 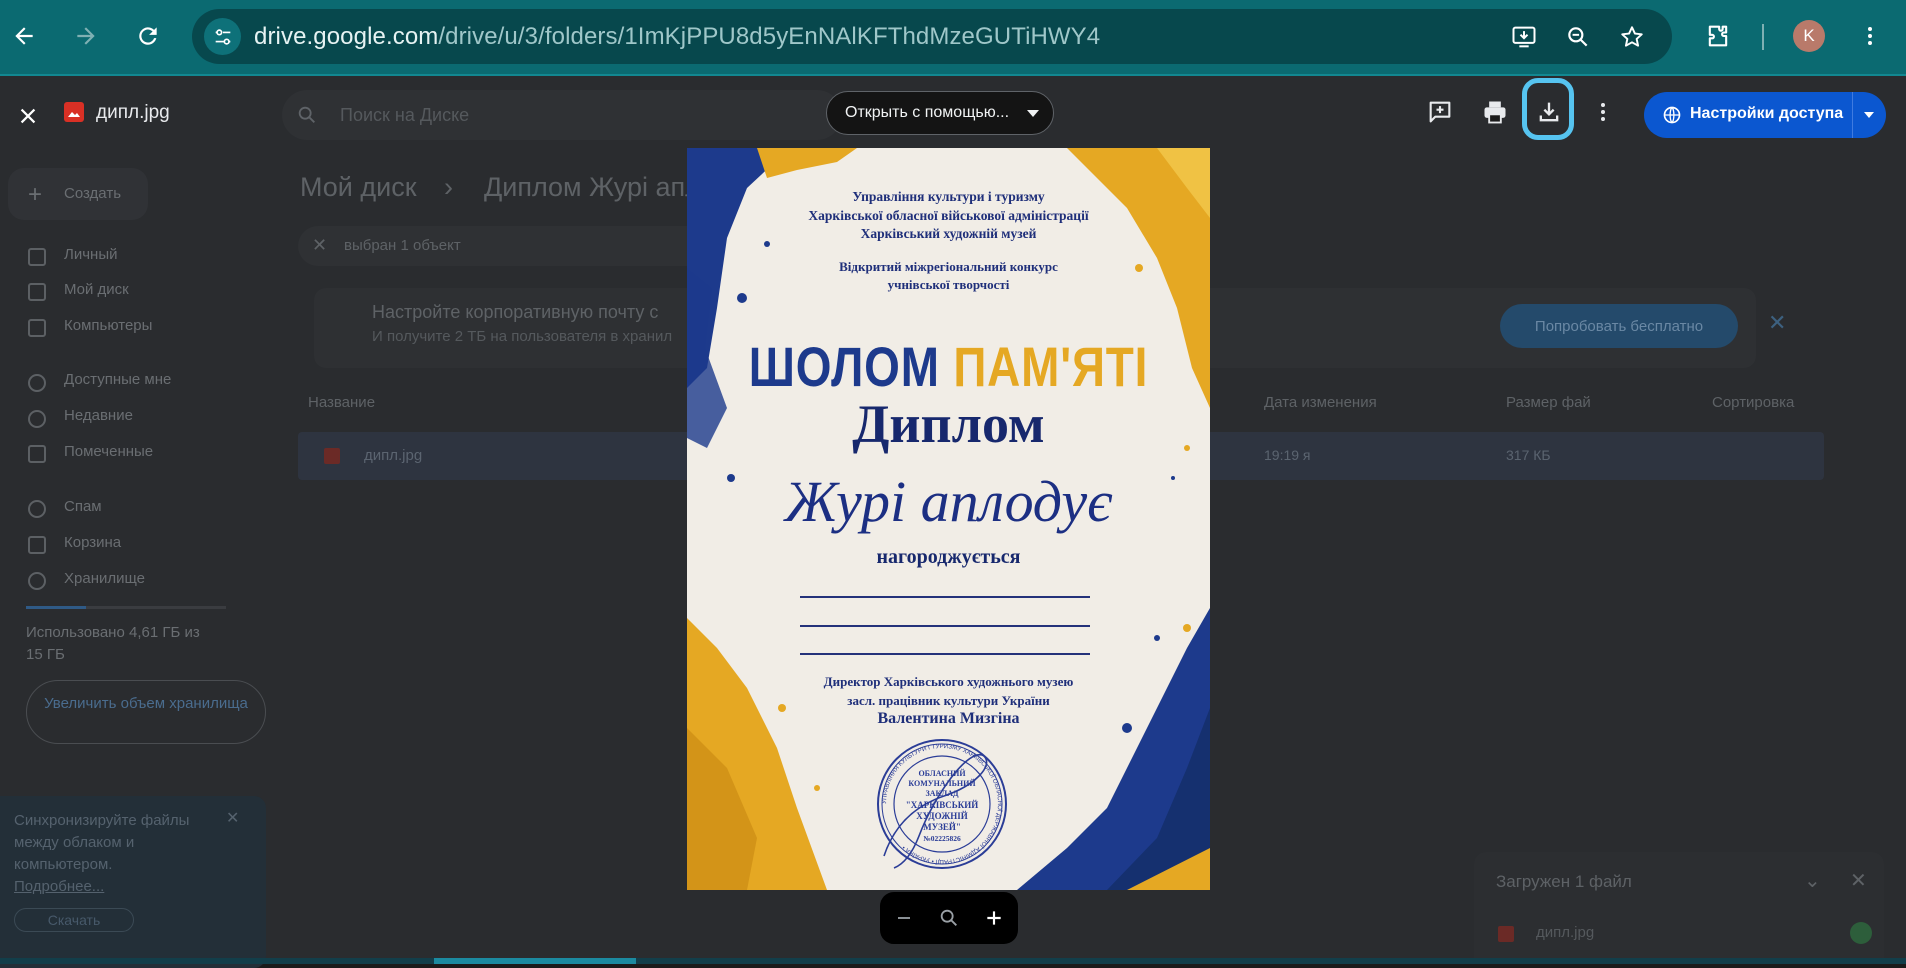 I want to click on close-upload-icon: ✕, so click(x=1858, y=880).